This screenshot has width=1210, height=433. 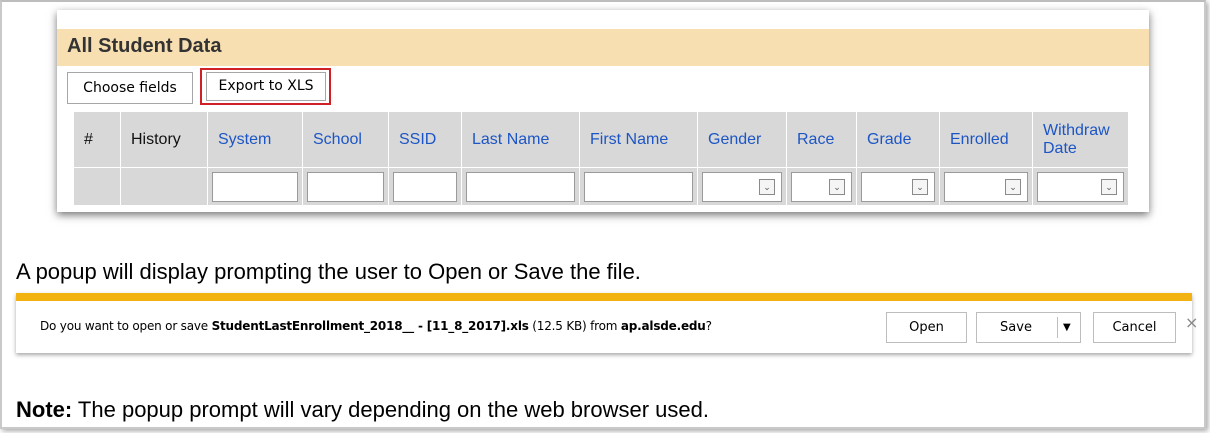 I want to click on export-xls-button: Export to XLS, so click(x=266, y=86).